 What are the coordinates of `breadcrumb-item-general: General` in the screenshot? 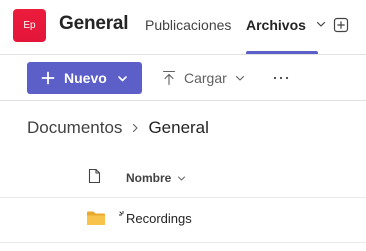 It's located at (178, 128).